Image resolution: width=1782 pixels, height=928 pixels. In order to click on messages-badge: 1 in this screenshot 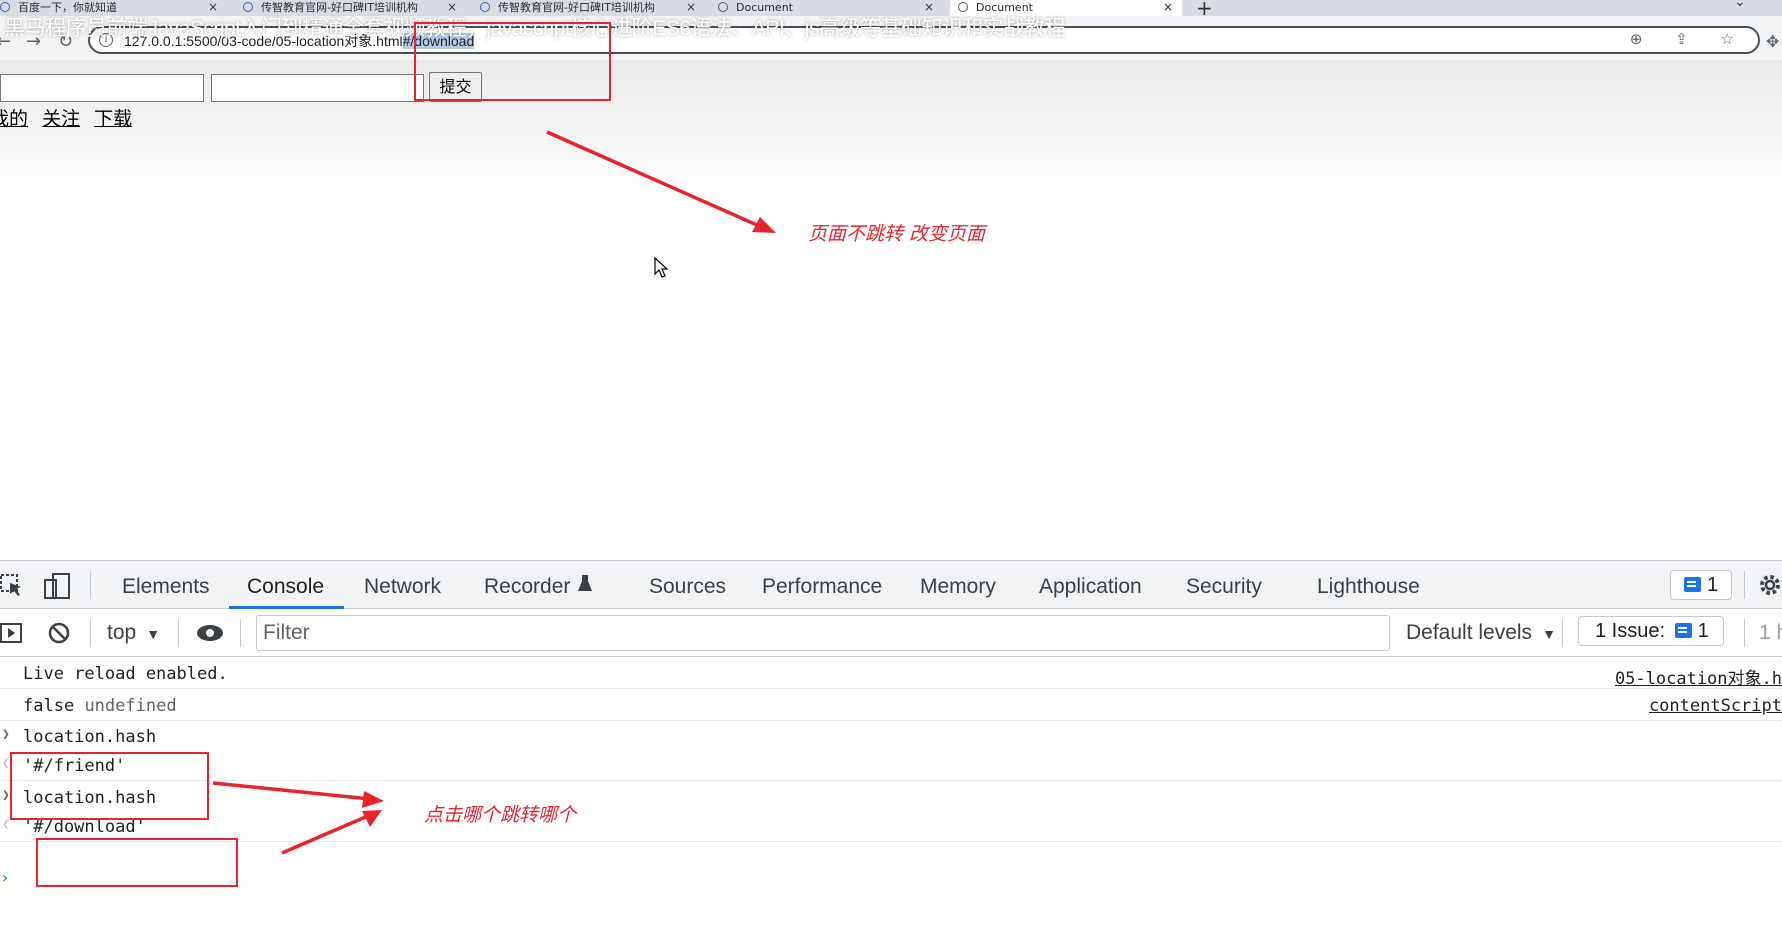, I will do `click(1701, 585)`.